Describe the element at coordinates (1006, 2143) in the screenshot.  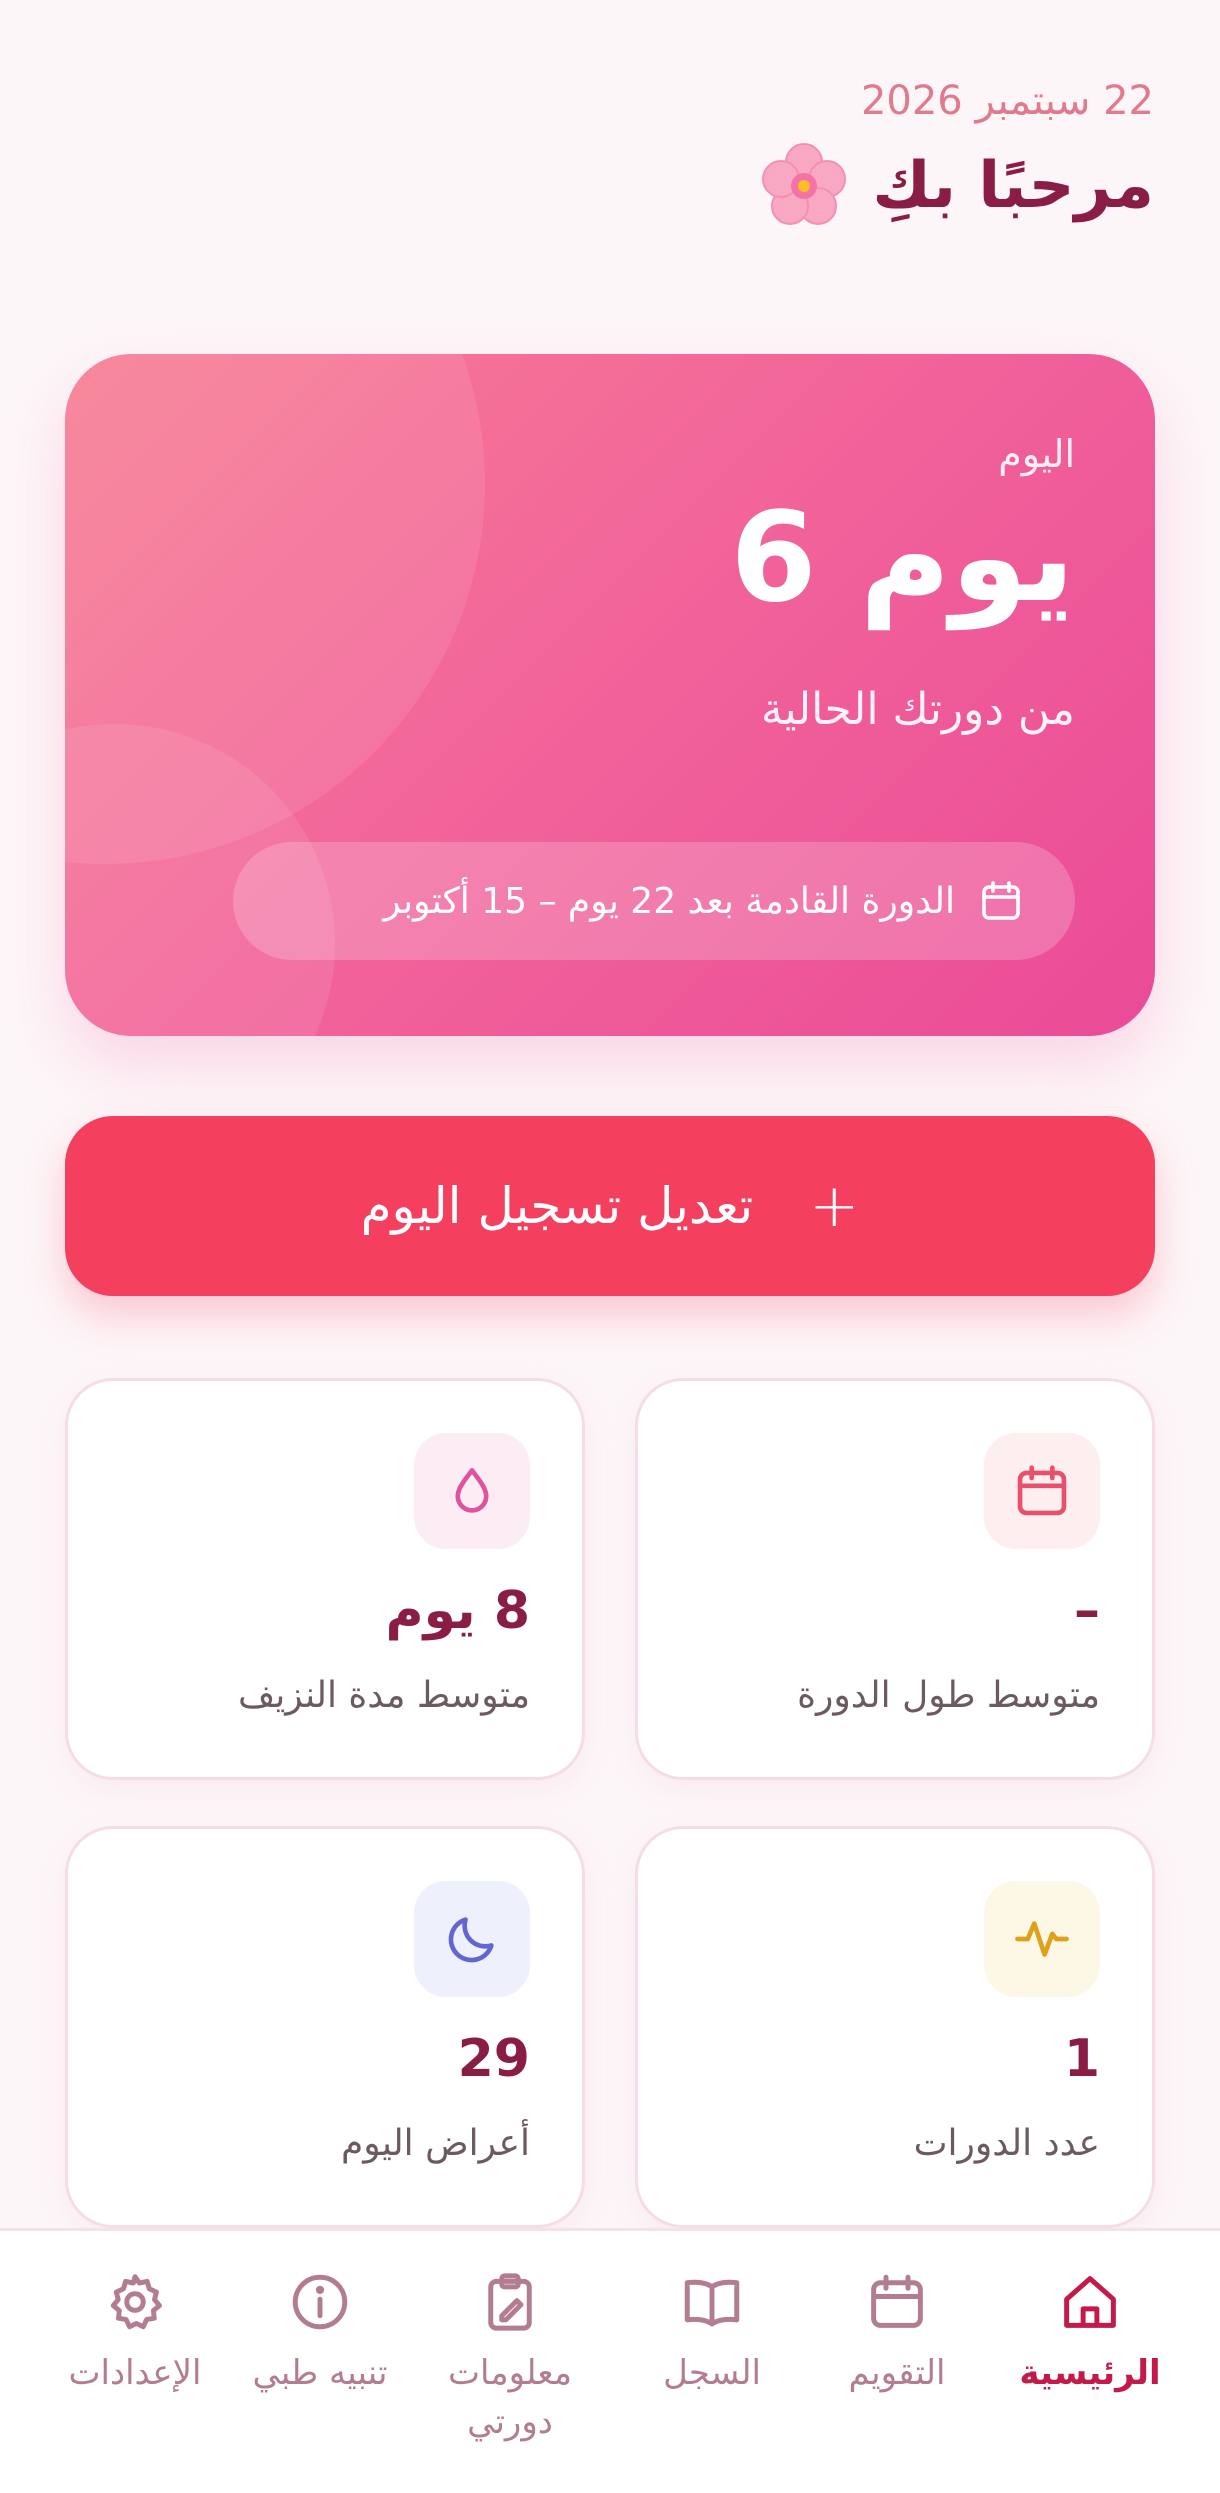
I see `stat-label: عدد الدورات` at that location.